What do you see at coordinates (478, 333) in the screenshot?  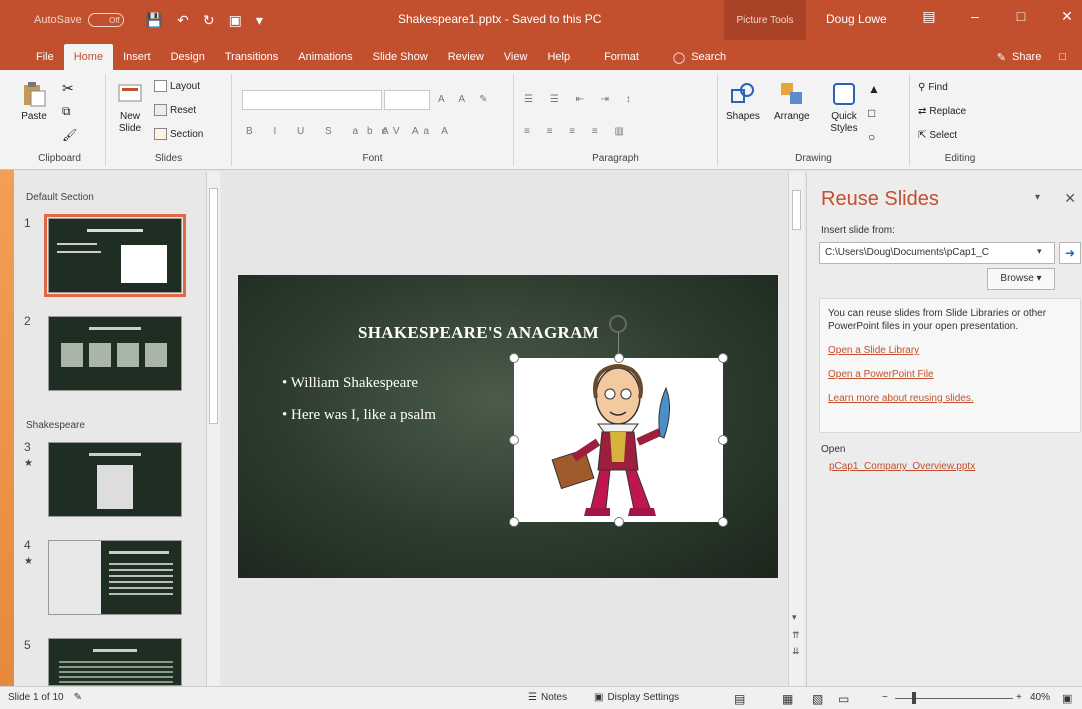 I see `slide-title: SHAKESPEARE'S ANAGRAM` at bounding box center [478, 333].